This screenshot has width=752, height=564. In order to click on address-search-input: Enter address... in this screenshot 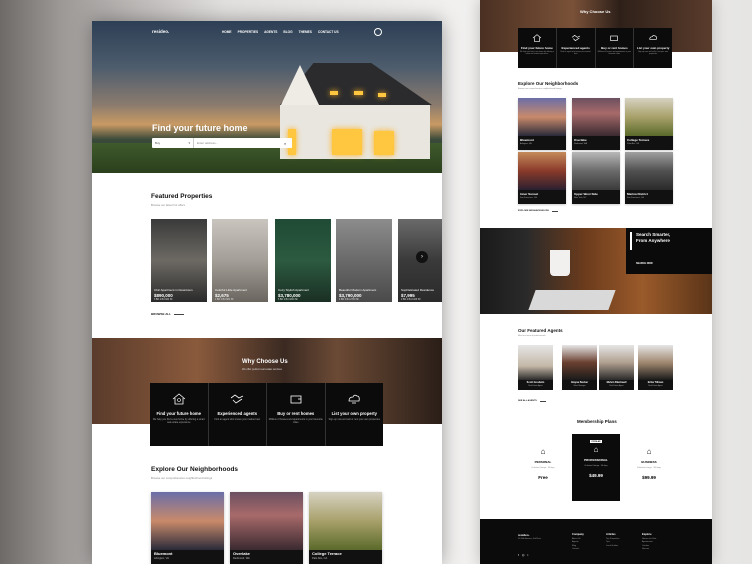, I will do `click(239, 143)`.